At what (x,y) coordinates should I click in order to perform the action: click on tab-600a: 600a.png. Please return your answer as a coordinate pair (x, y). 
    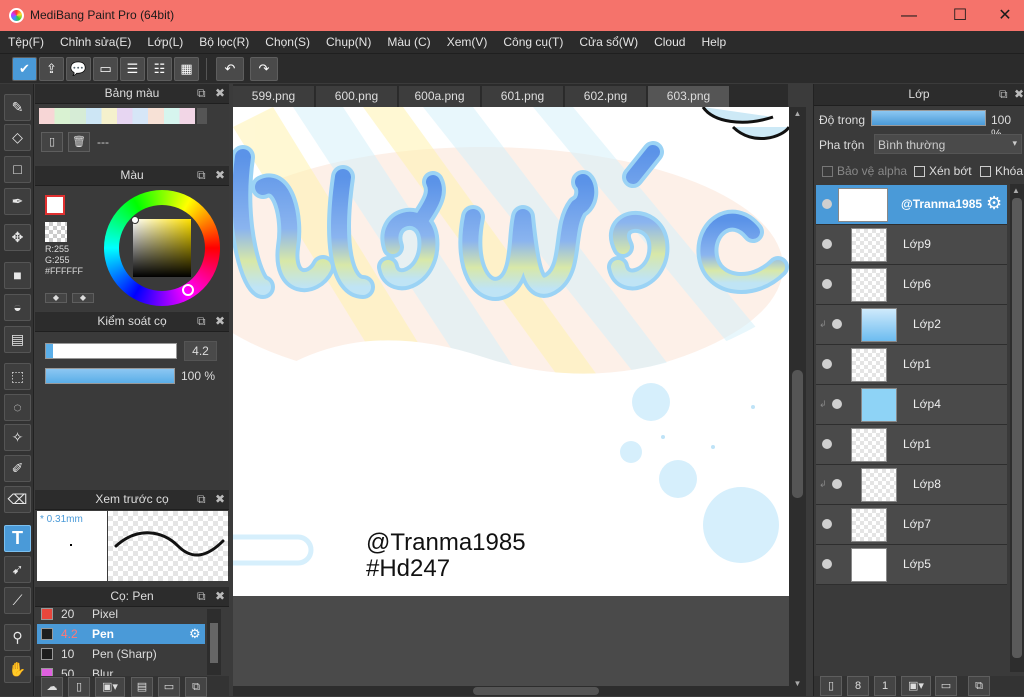
    Looking at the image, I should click on (440, 96).